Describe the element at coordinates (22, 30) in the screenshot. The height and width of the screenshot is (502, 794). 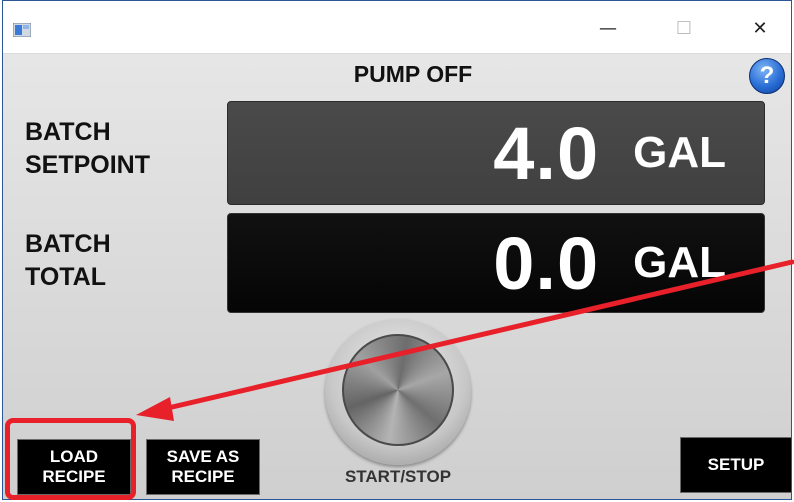
I see `app-icon` at that location.